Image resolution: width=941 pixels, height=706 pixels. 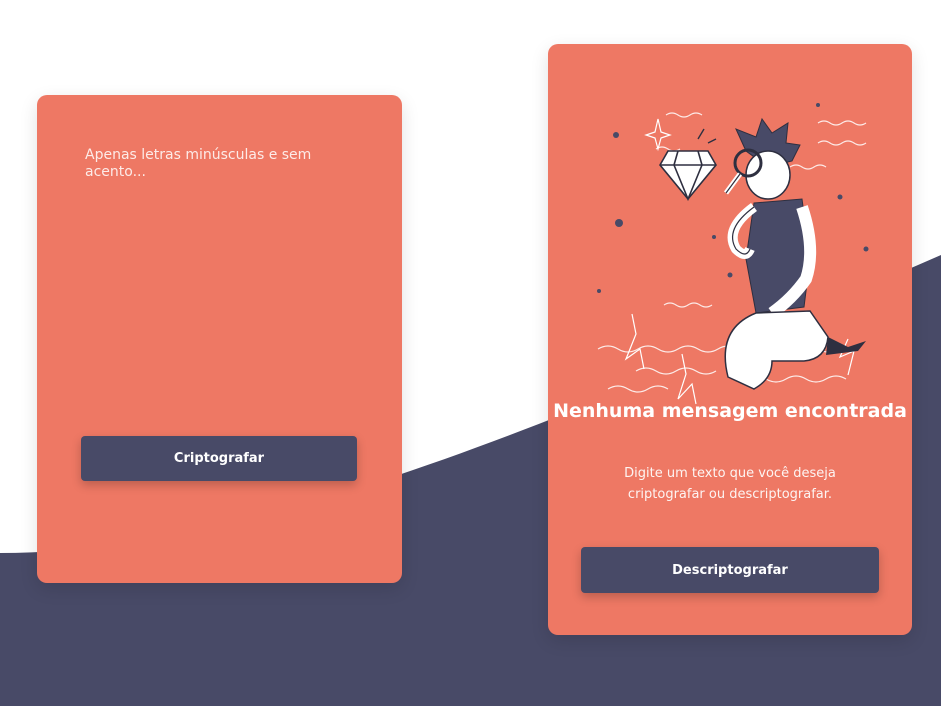 What do you see at coordinates (730, 570) in the screenshot?
I see `decrypt-button: Descriptografar` at bounding box center [730, 570].